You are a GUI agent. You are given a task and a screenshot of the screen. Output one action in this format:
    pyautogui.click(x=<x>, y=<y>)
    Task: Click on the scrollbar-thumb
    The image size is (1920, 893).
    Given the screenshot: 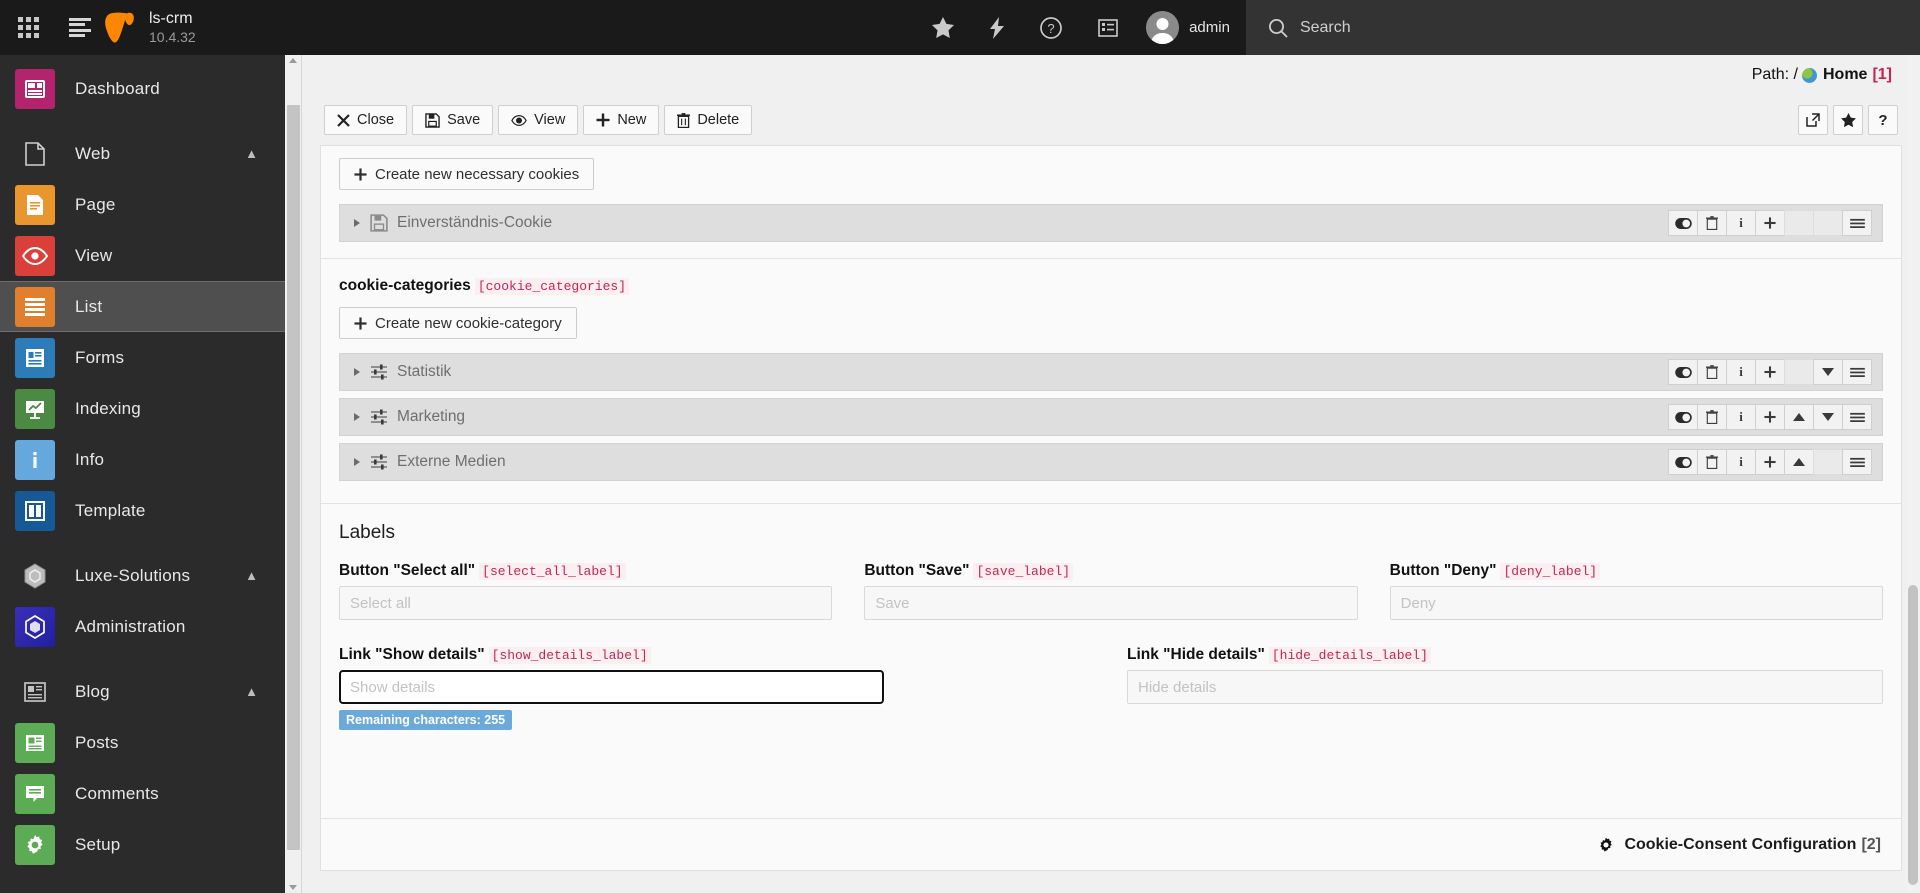 What is the action you would take?
    pyautogui.click(x=293, y=477)
    